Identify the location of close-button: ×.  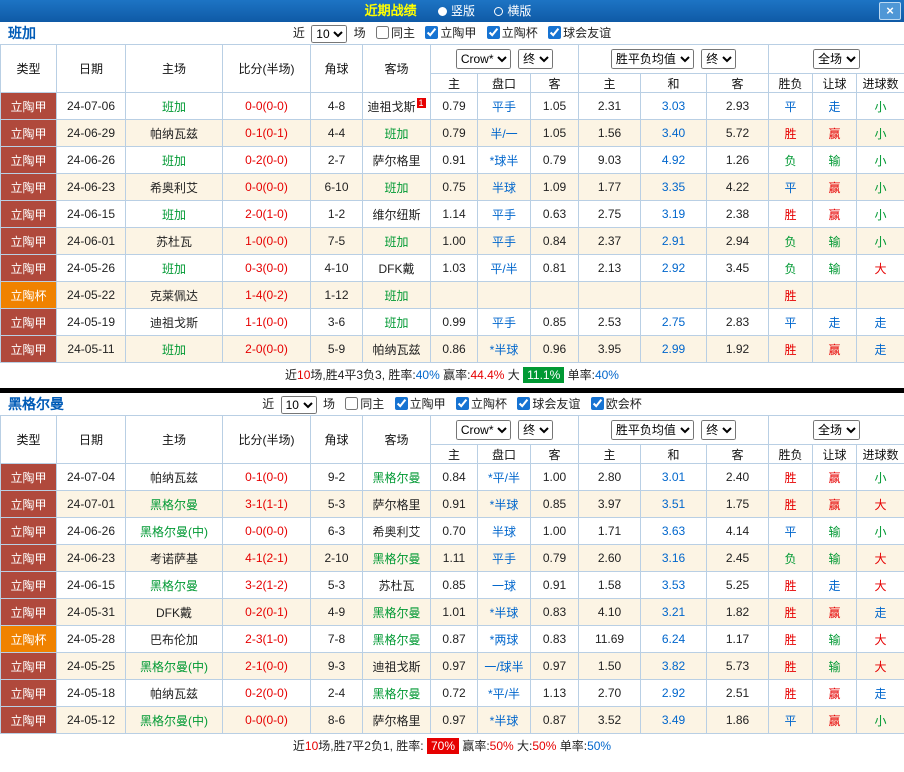
(890, 11).